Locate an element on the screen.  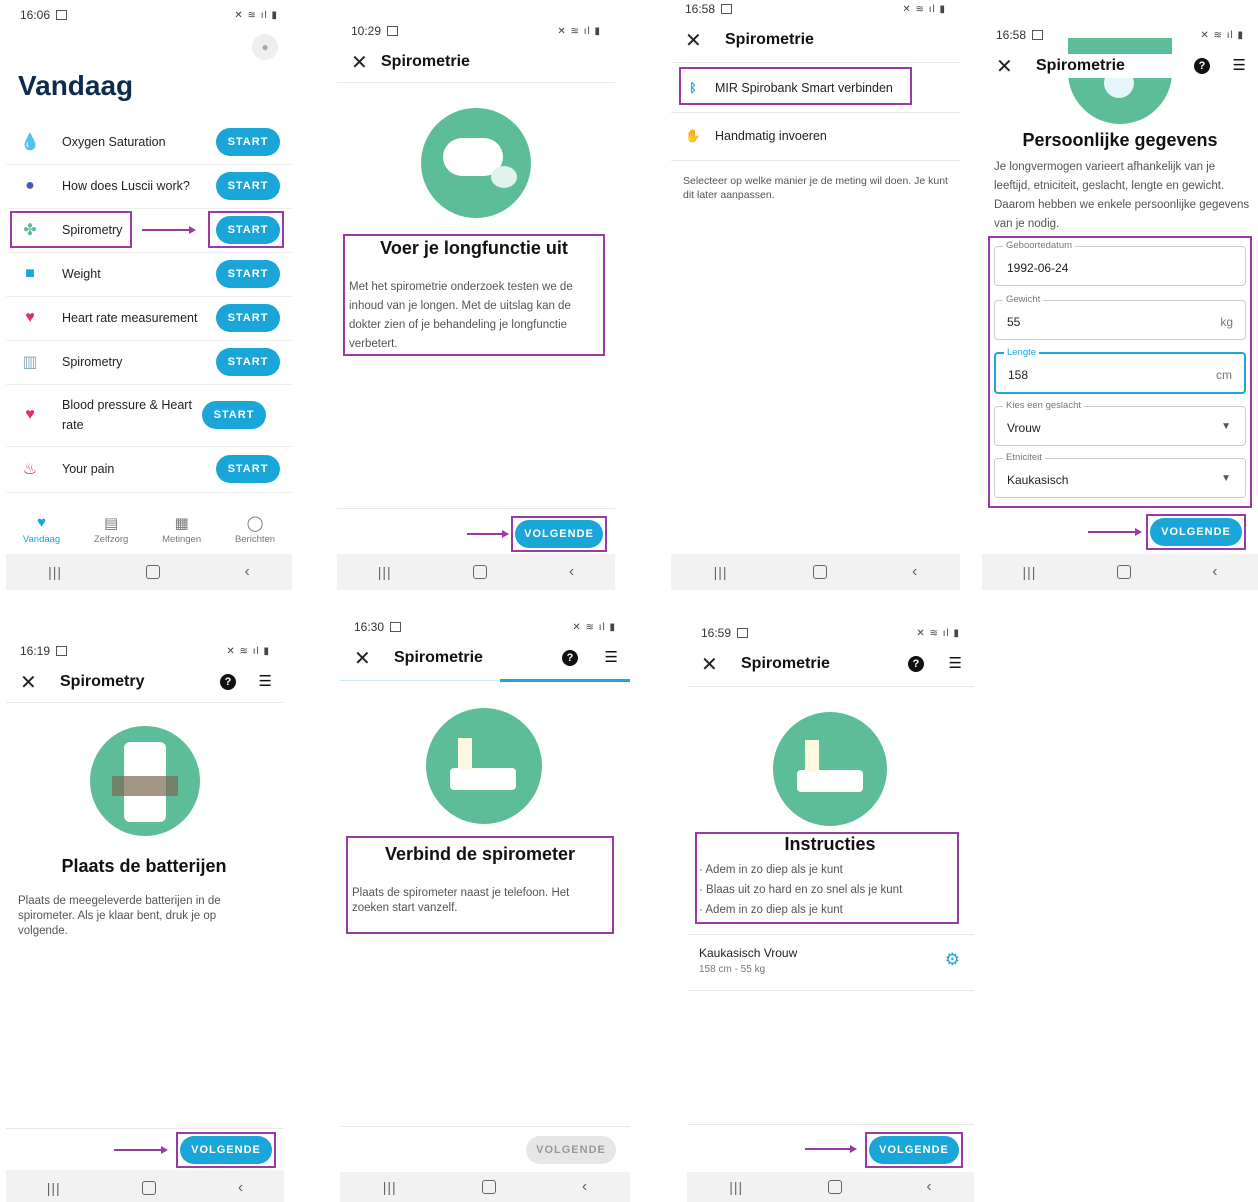
field-value: 1992-06-24 is located at coordinates (1038, 268).